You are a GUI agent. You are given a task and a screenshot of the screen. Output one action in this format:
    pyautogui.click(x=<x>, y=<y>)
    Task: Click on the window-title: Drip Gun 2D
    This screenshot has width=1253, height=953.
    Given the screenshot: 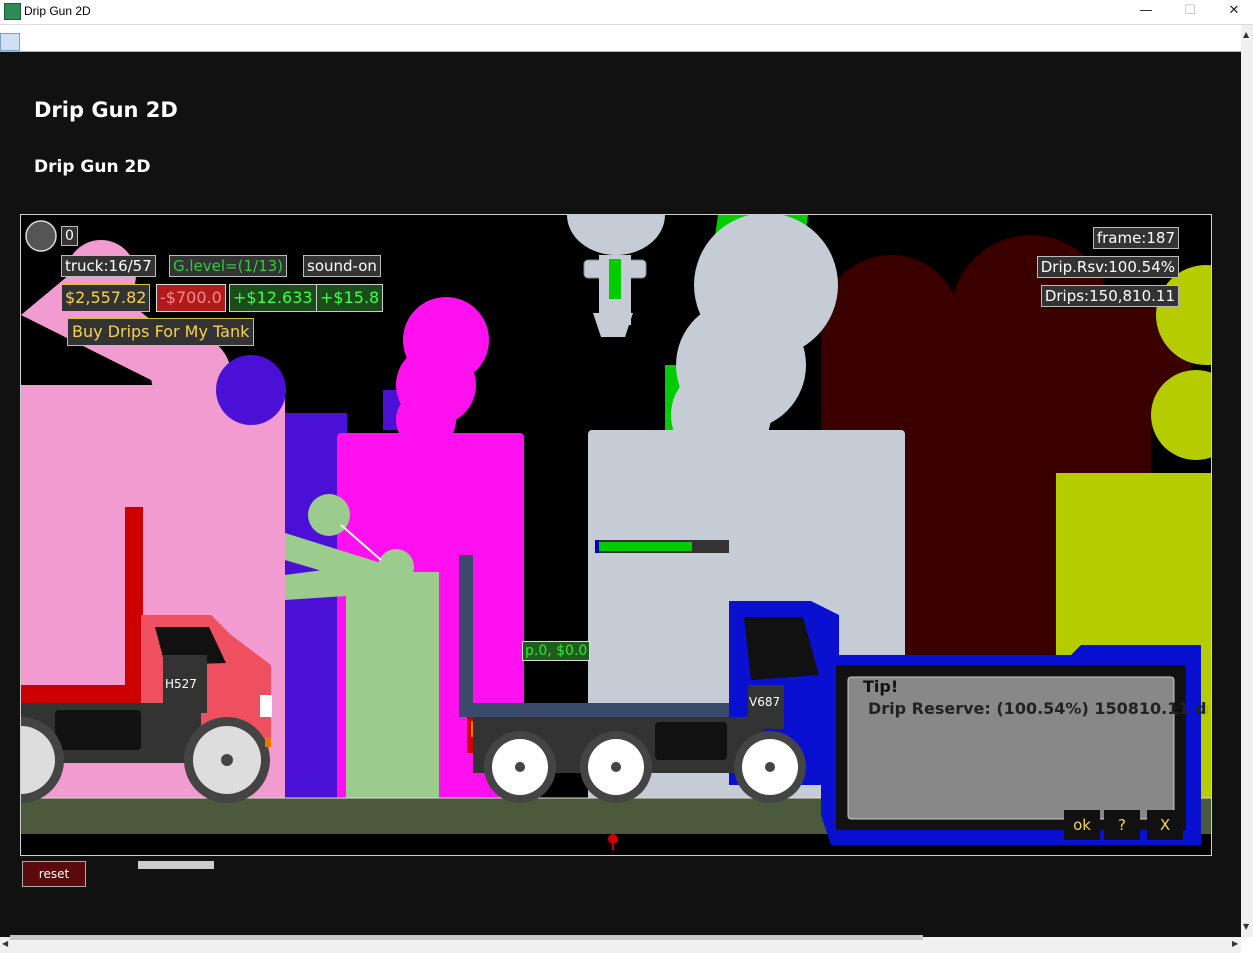 What is the action you would take?
    pyautogui.click(x=57, y=11)
    